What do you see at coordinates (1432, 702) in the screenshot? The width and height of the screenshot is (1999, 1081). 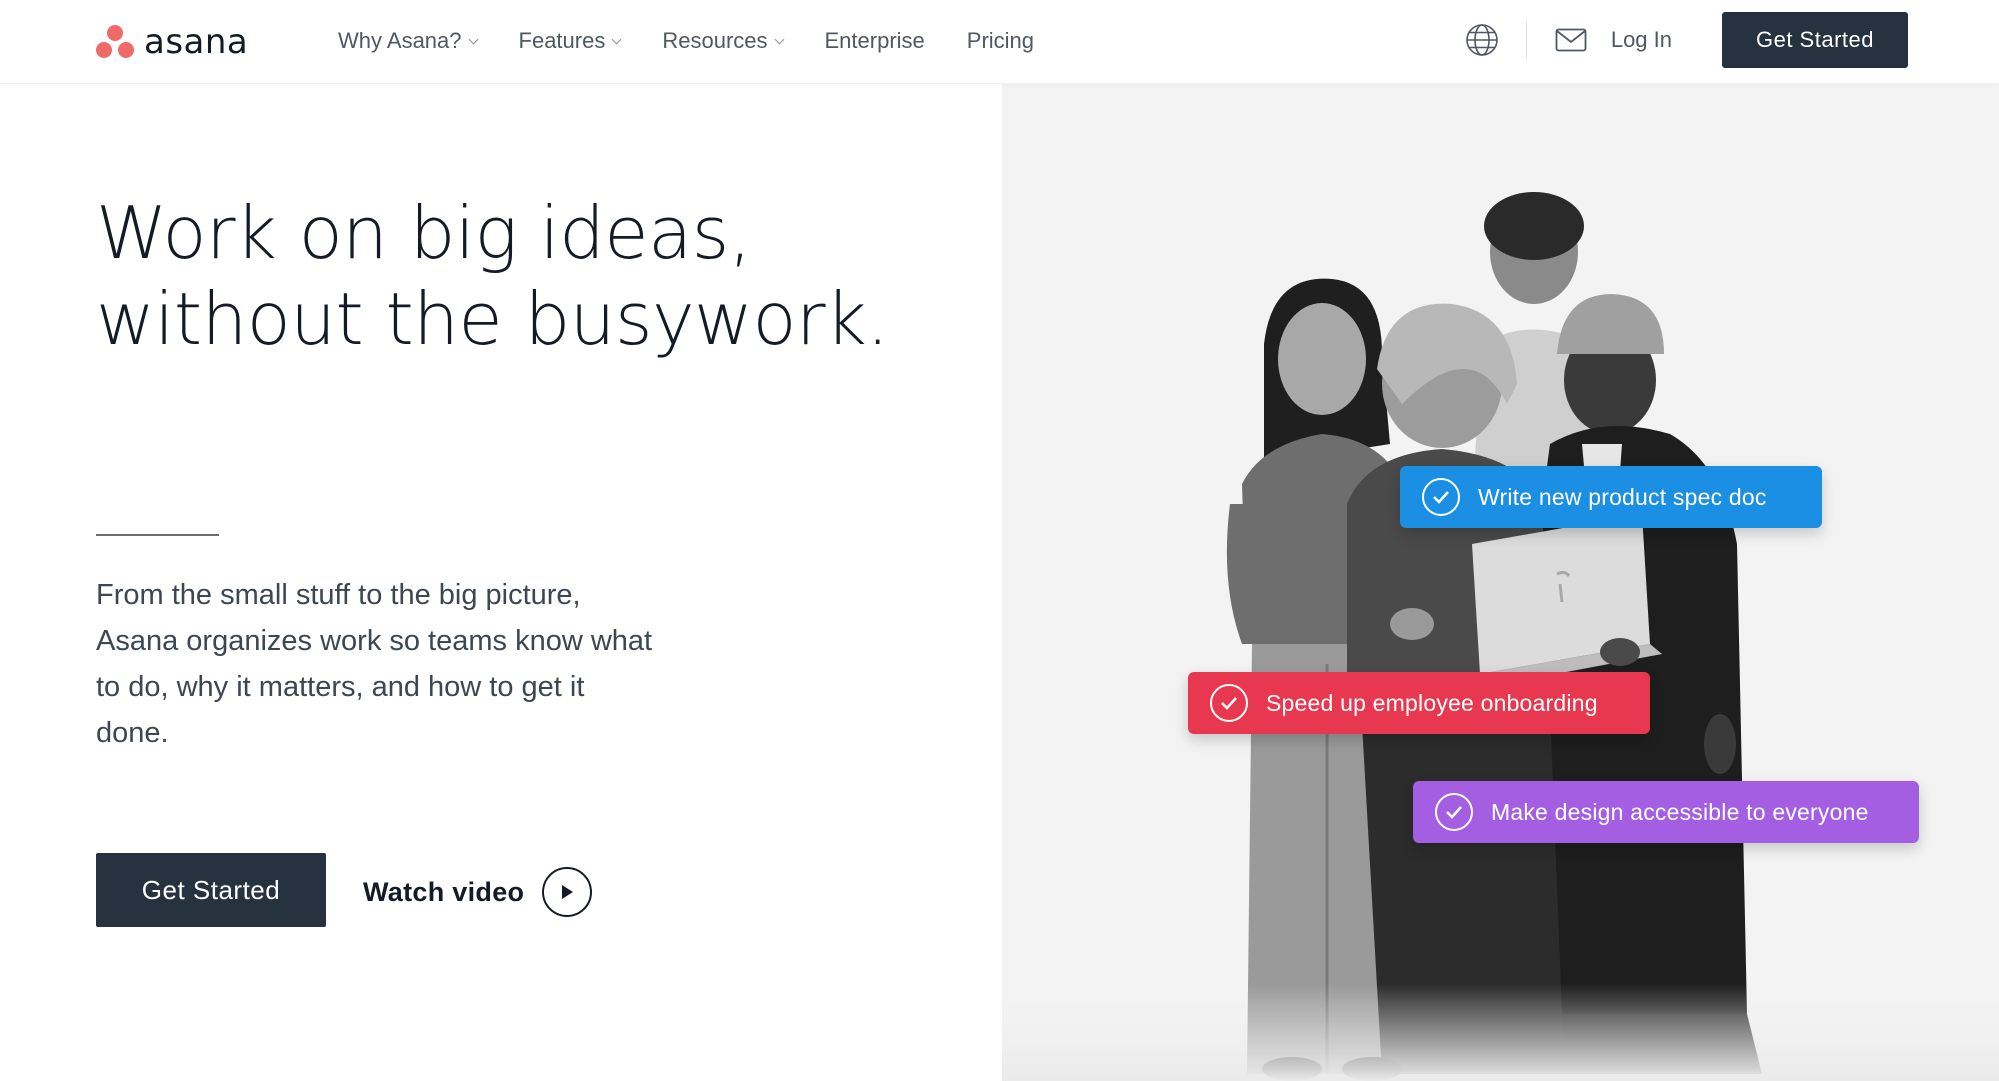 I see `task-label: Speed up employee onboarding` at bounding box center [1432, 702].